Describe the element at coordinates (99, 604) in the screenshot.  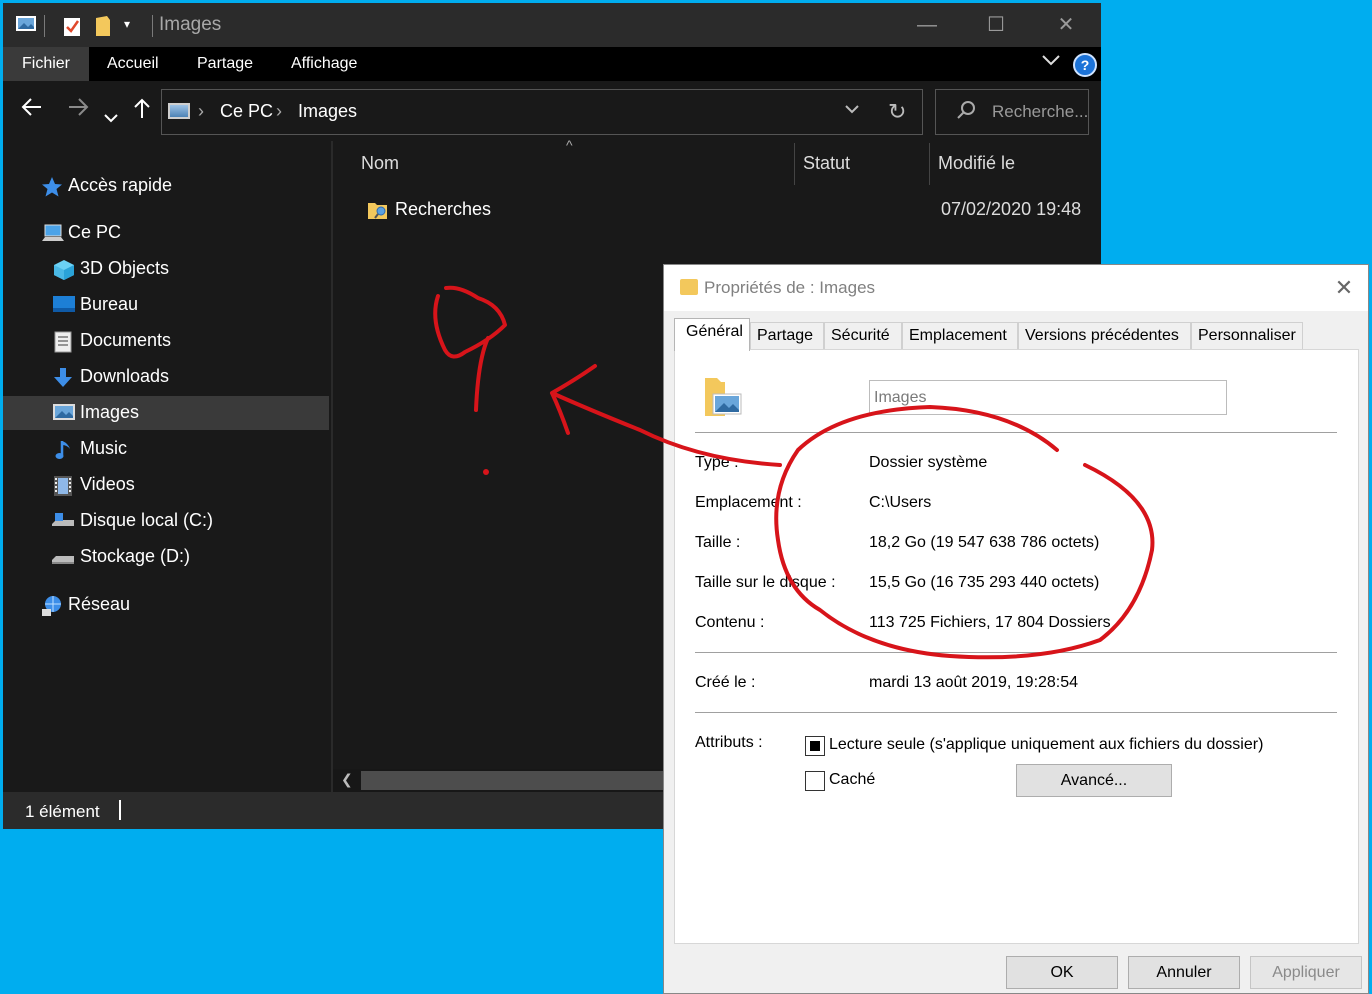
I see `nav-label: Réseau` at that location.